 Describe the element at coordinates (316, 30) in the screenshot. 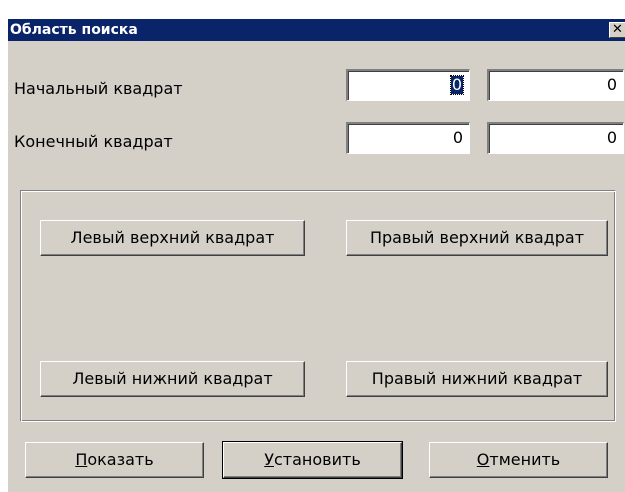

I see `title-bar: Область поиска ✕` at that location.